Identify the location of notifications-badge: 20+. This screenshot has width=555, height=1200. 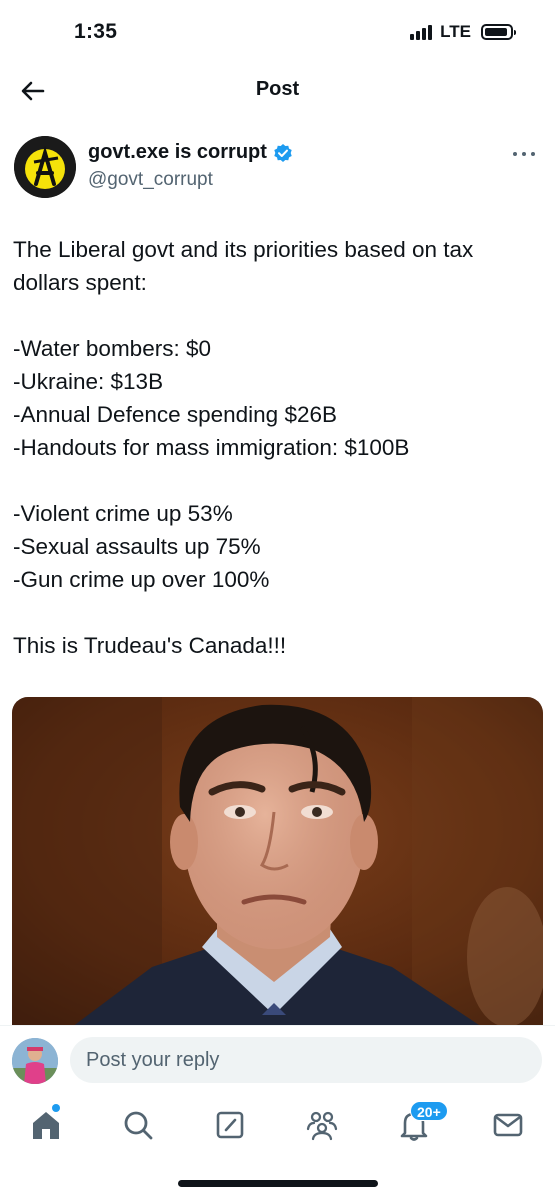
(429, 1111).